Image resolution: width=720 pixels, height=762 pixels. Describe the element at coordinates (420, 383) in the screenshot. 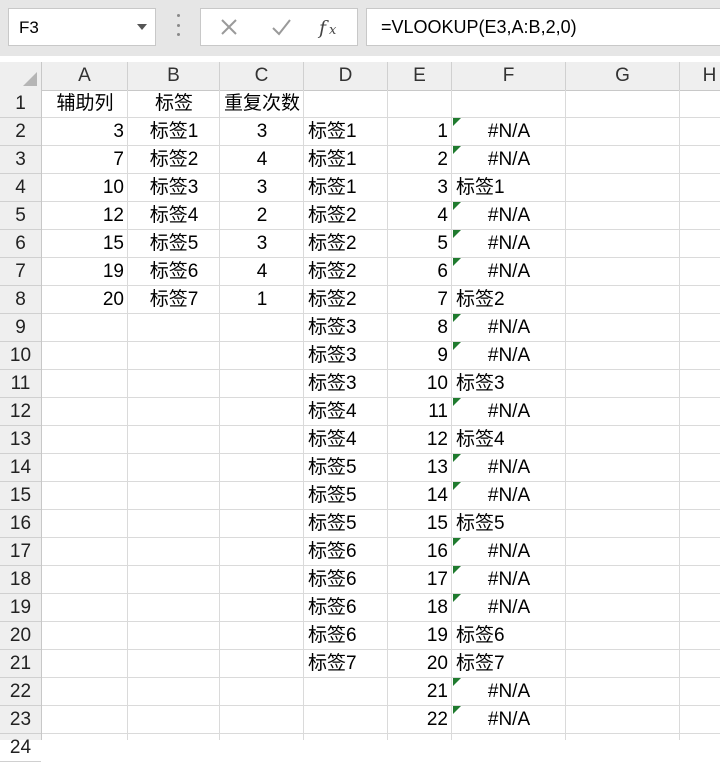

I see `cell-e11: 10` at that location.